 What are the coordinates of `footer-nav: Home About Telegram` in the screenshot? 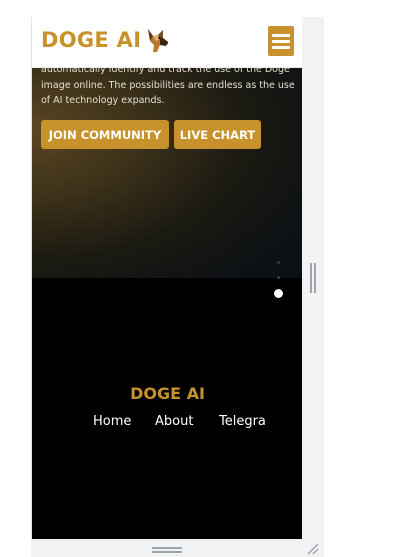 It's located at (149, 424).